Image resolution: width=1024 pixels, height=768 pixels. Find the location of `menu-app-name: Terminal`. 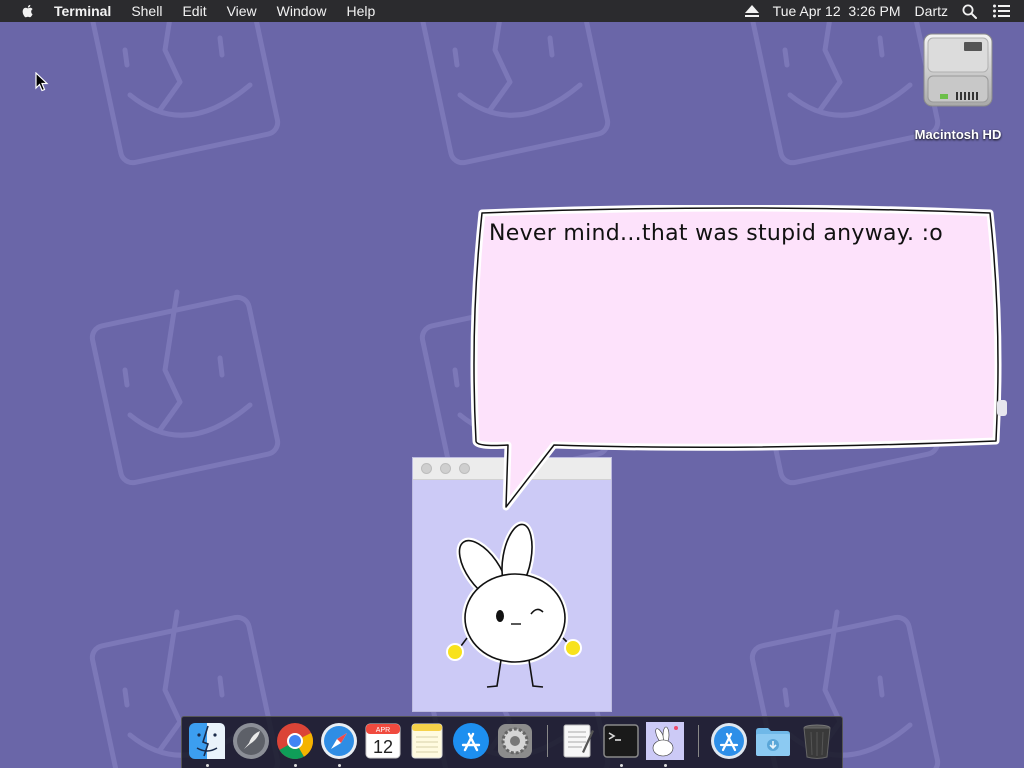

menu-app-name: Terminal is located at coordinates (82, 11).